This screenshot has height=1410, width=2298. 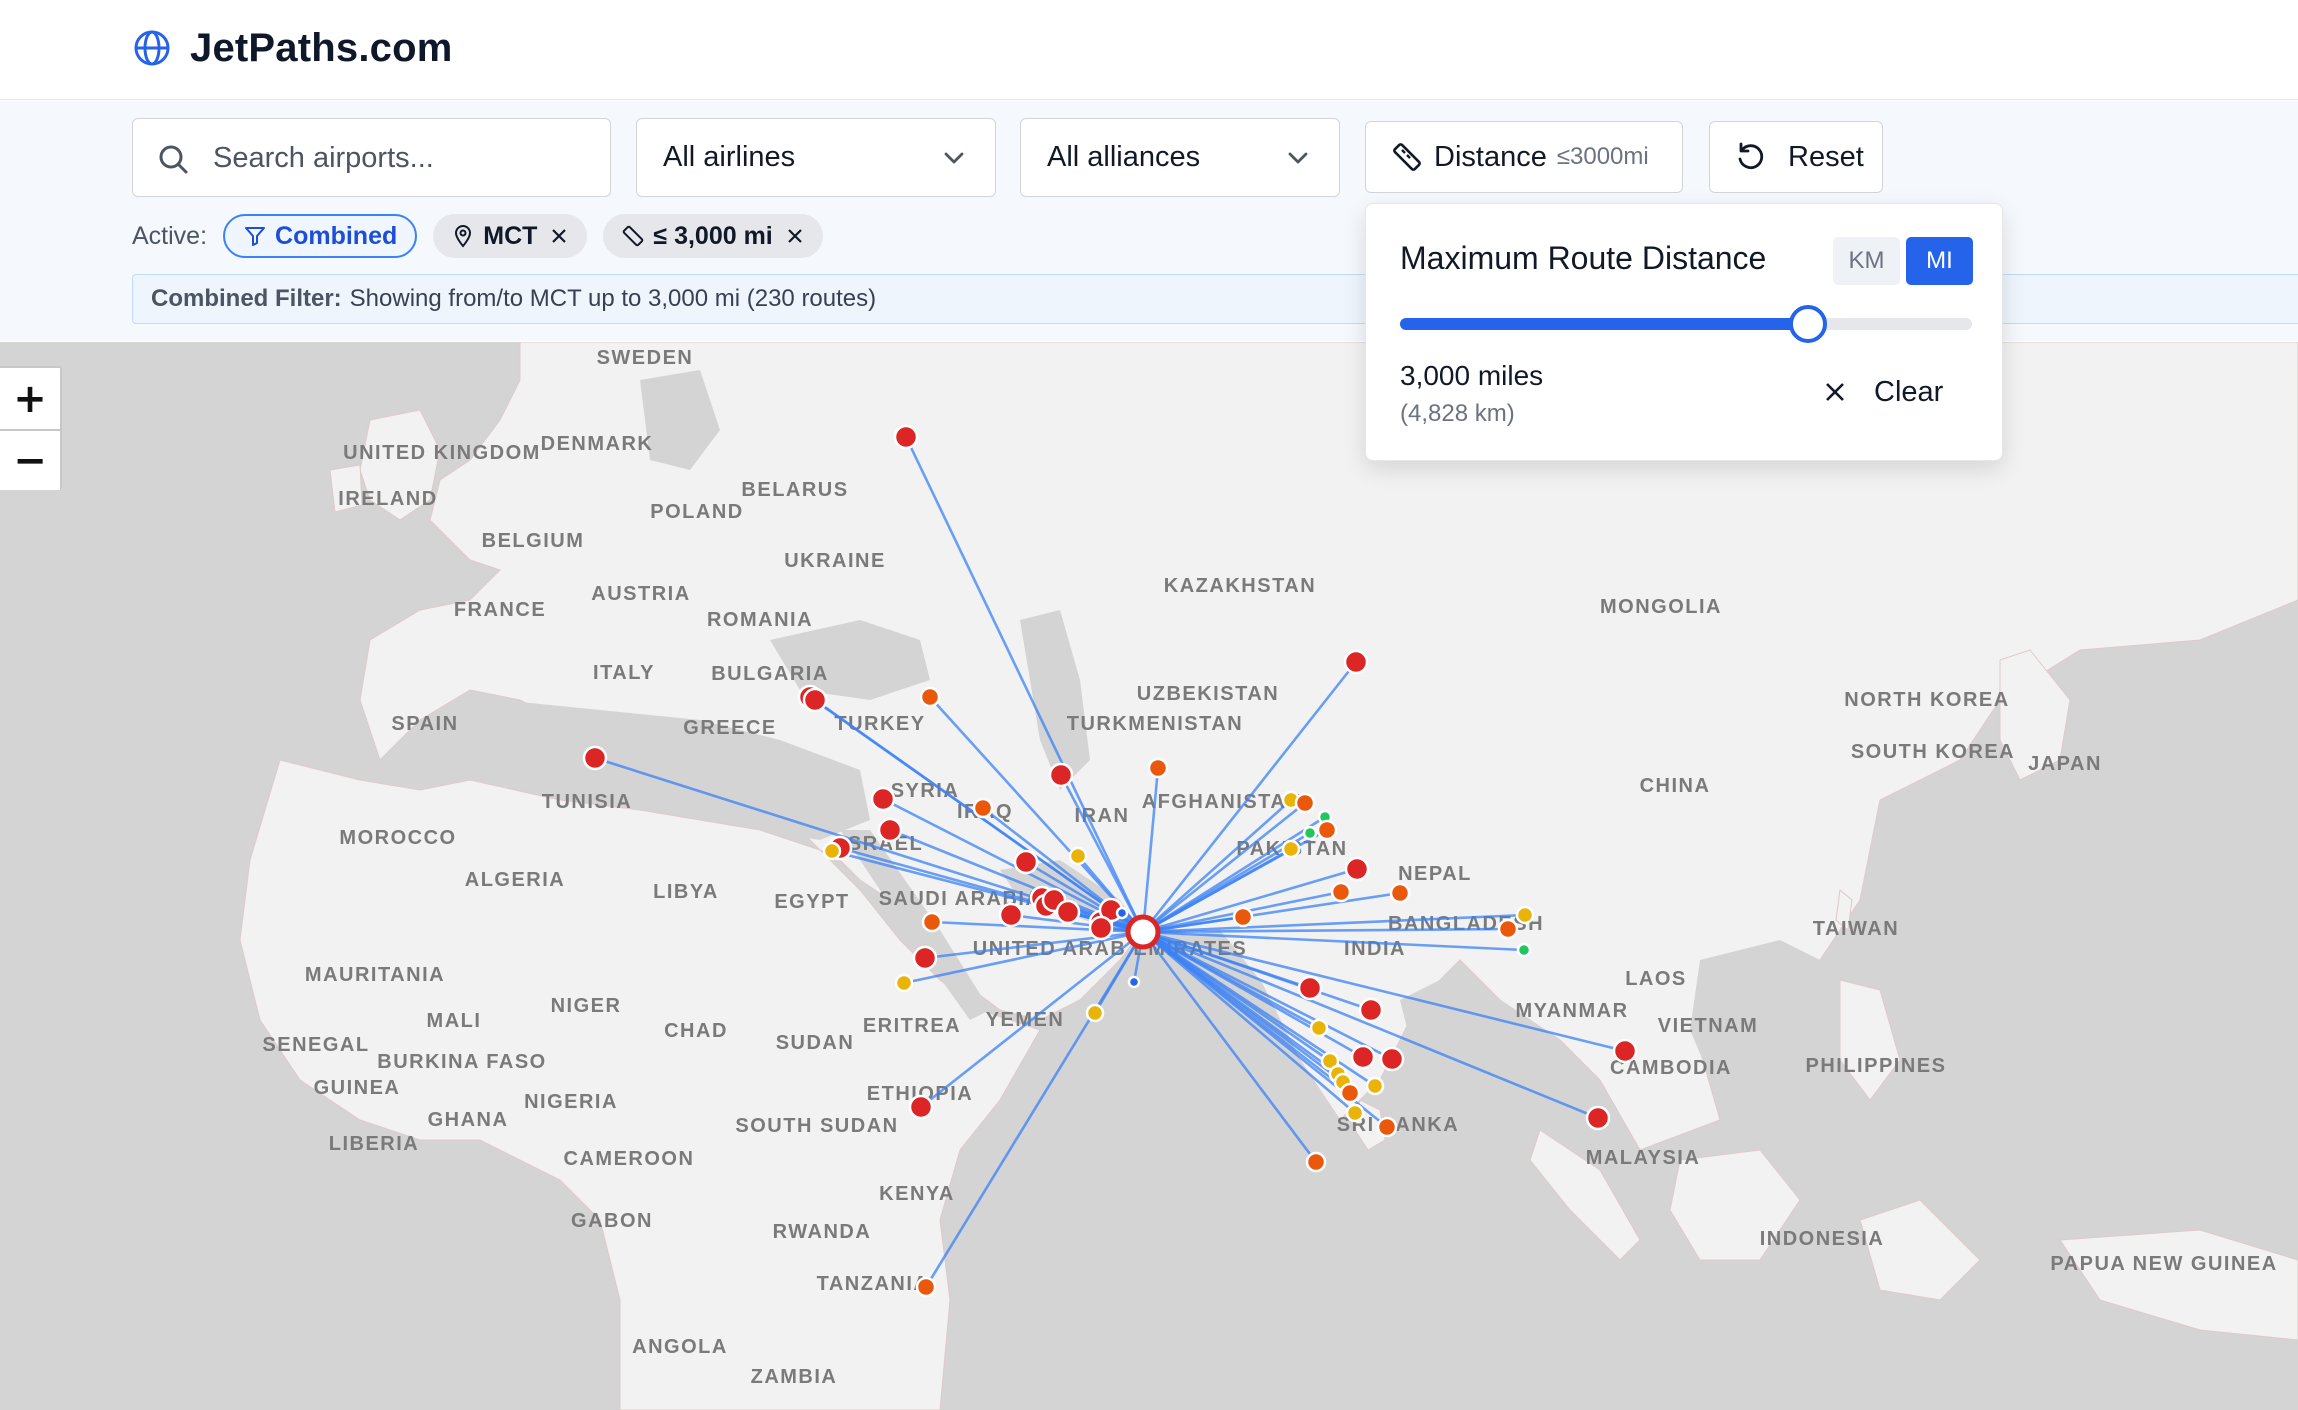 I want to click on country-label: POLAND, so click(x=696, y=512).